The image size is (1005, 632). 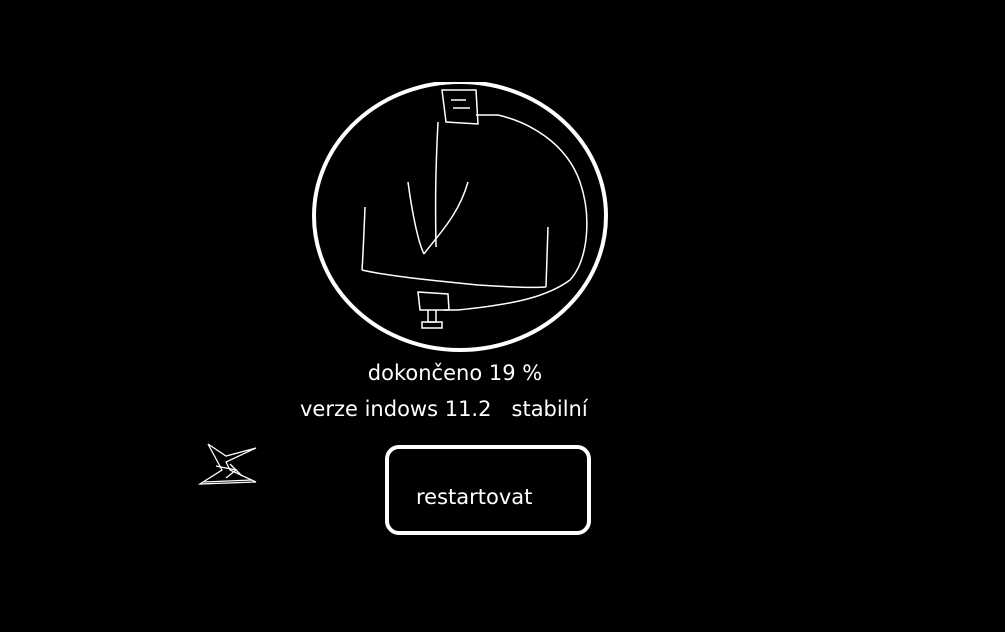 What do you see at coordinates (455, 373) in the screenshot?
I see `progress-status-text: dokončeno 19 %` at bounding box center [455, 373].